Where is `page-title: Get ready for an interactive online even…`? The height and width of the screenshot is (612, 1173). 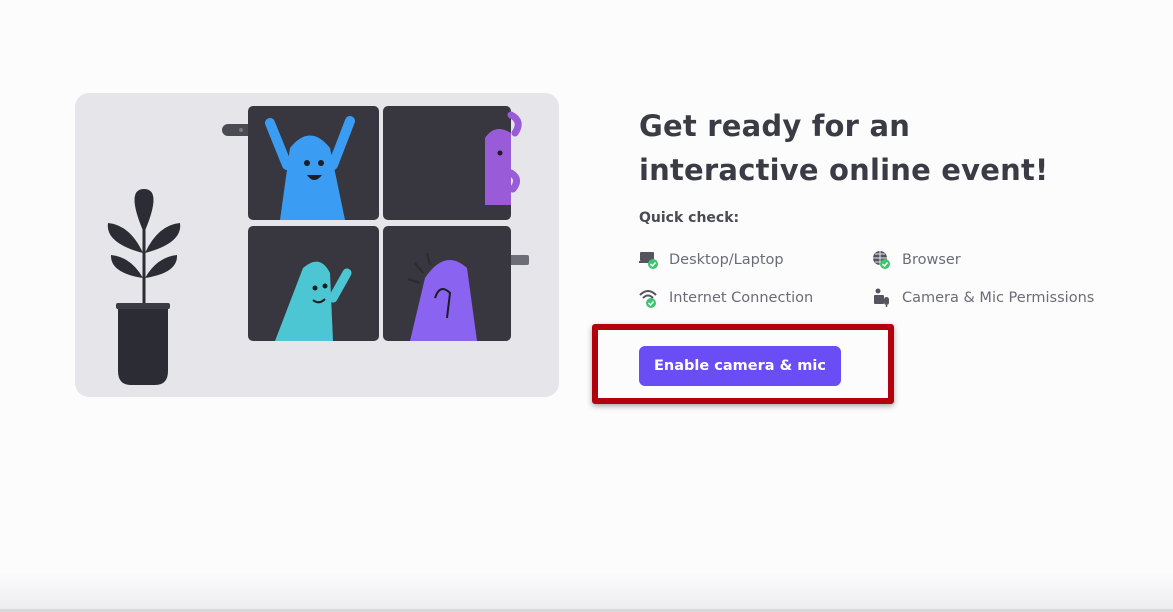
page-title: Get ready for an interactive online even… is located at coordinates (844, 148).